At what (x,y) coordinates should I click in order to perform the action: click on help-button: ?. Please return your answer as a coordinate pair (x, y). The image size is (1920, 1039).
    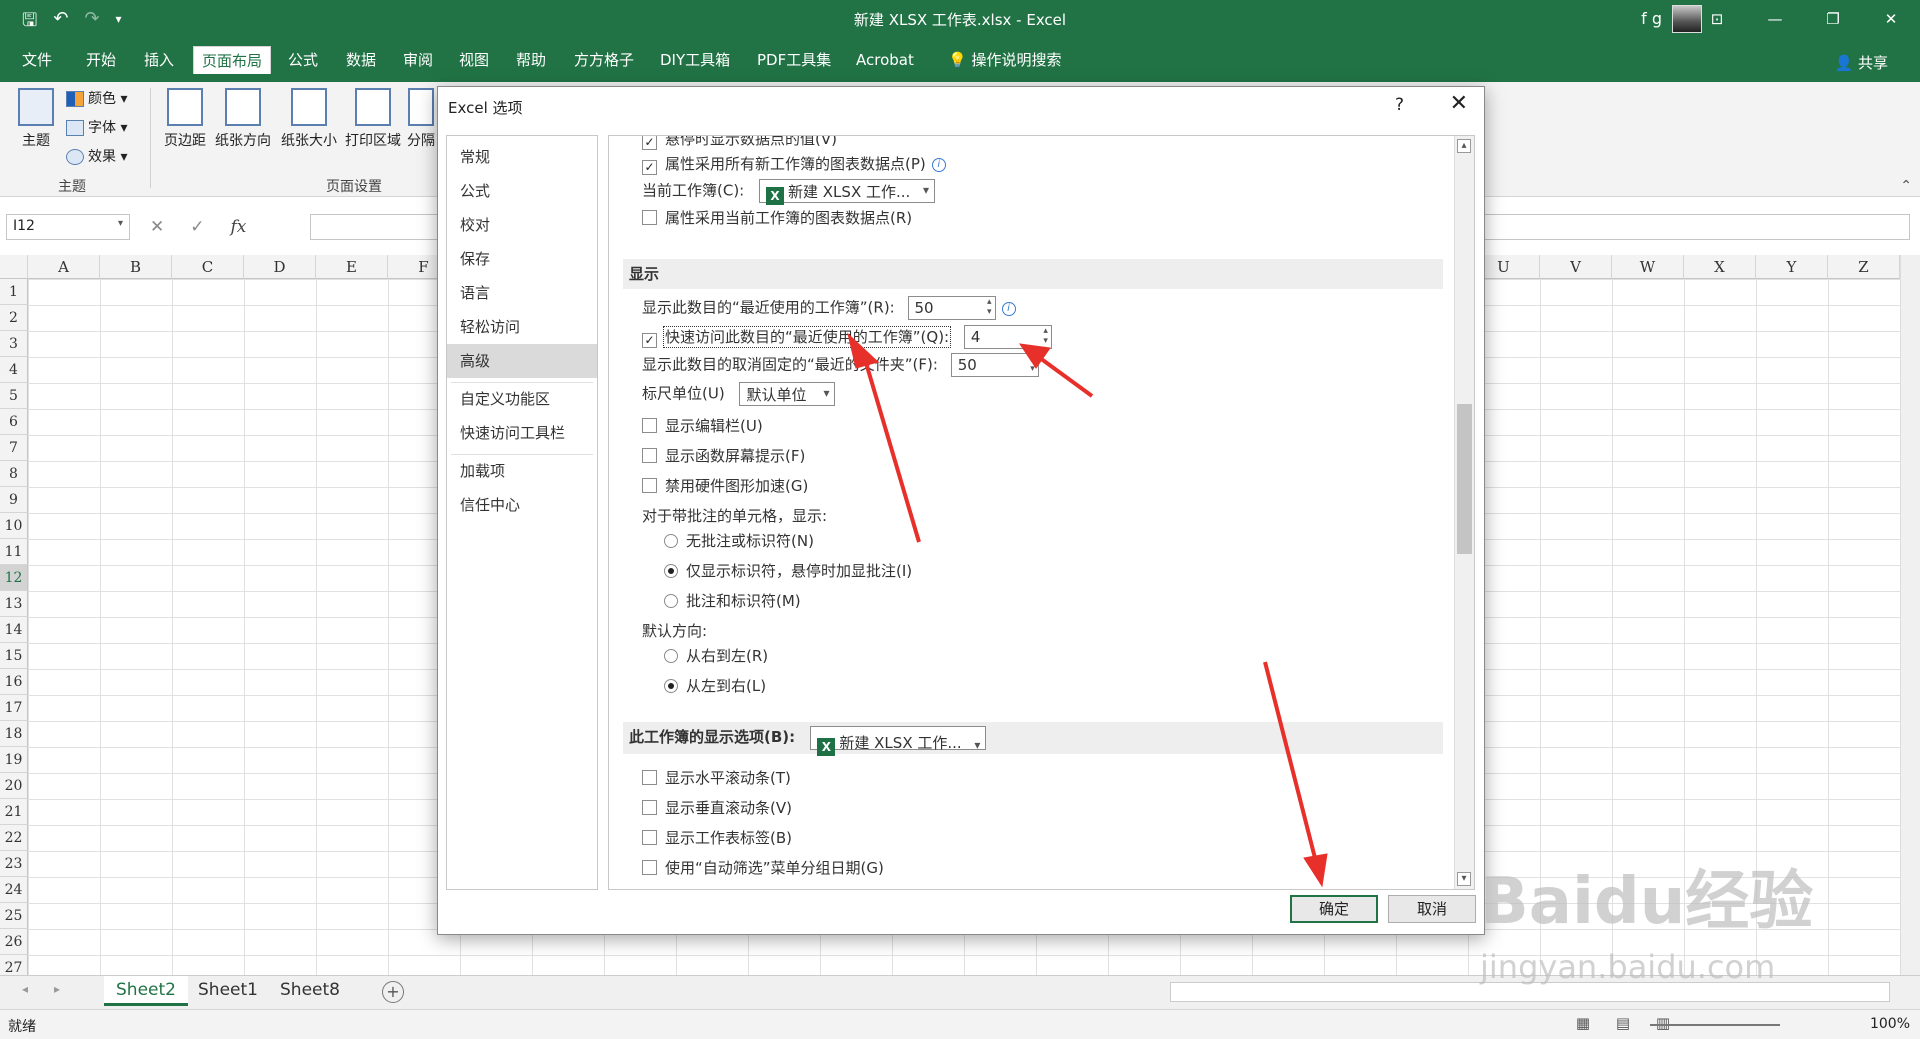
    Looking at the image, I should click on (1399, 105).